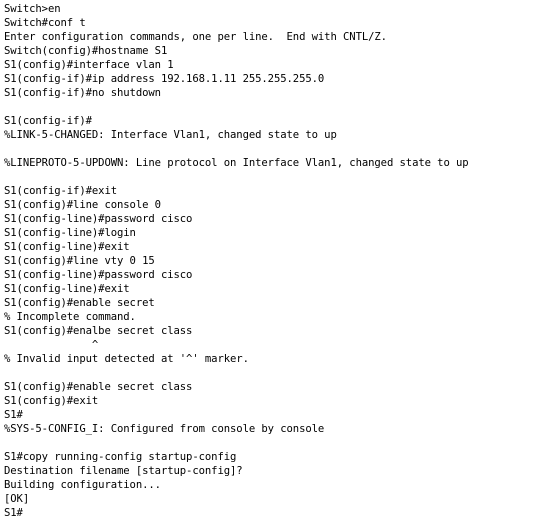 This screenshot has height=517, width=545. I want to click on terminal-line: [OK], so click(17, 499).